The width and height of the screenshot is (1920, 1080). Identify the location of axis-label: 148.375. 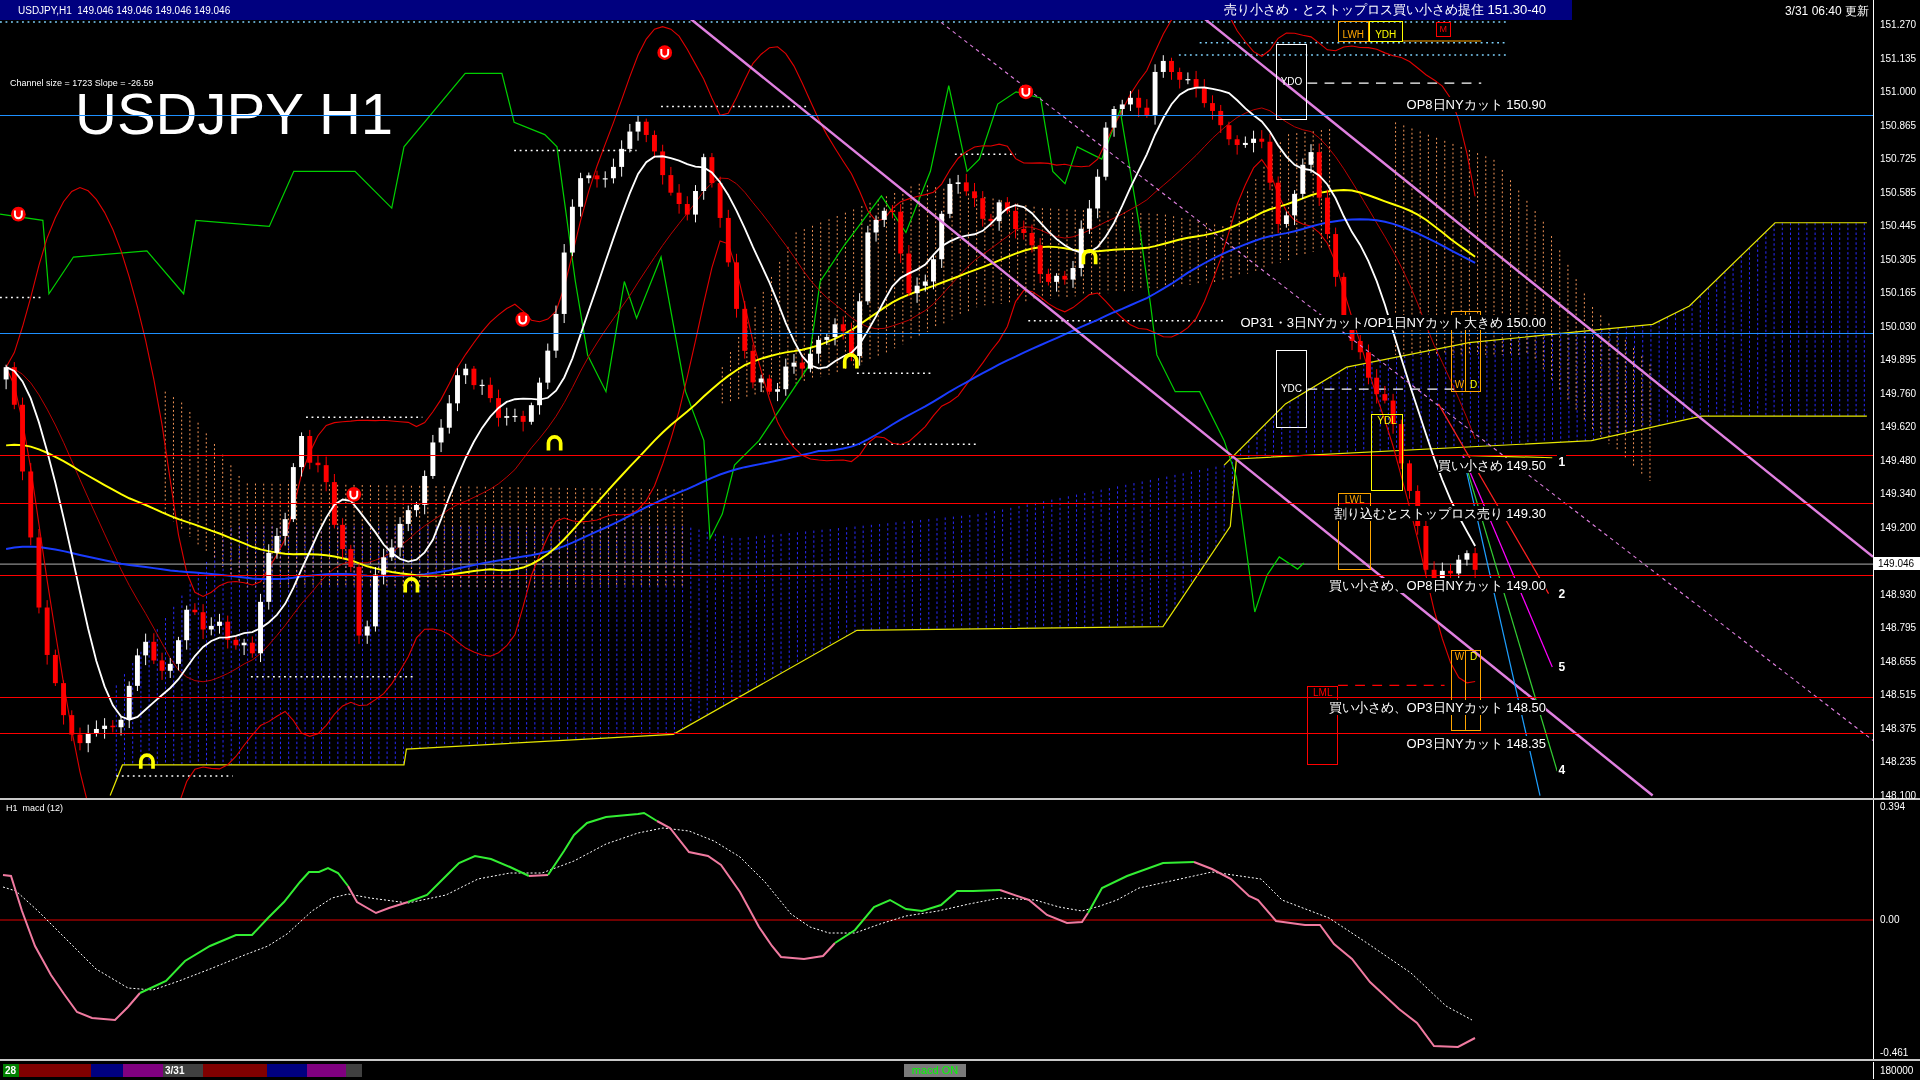
(1898, 728).